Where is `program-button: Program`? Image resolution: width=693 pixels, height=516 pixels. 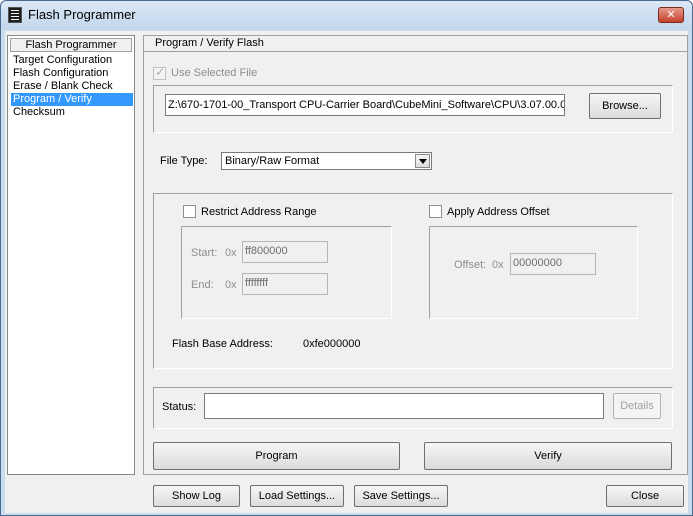 program-button: Program is located at coordinates (276, 456).